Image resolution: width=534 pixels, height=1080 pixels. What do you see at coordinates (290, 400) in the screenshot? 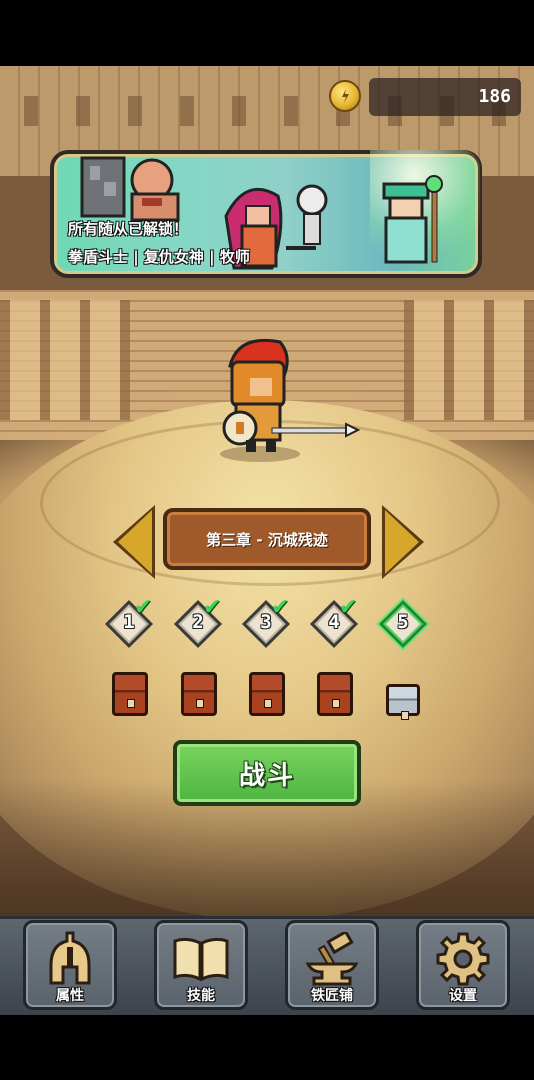
I see `spartan-hero-sprite` at bounding box center [290, 400].